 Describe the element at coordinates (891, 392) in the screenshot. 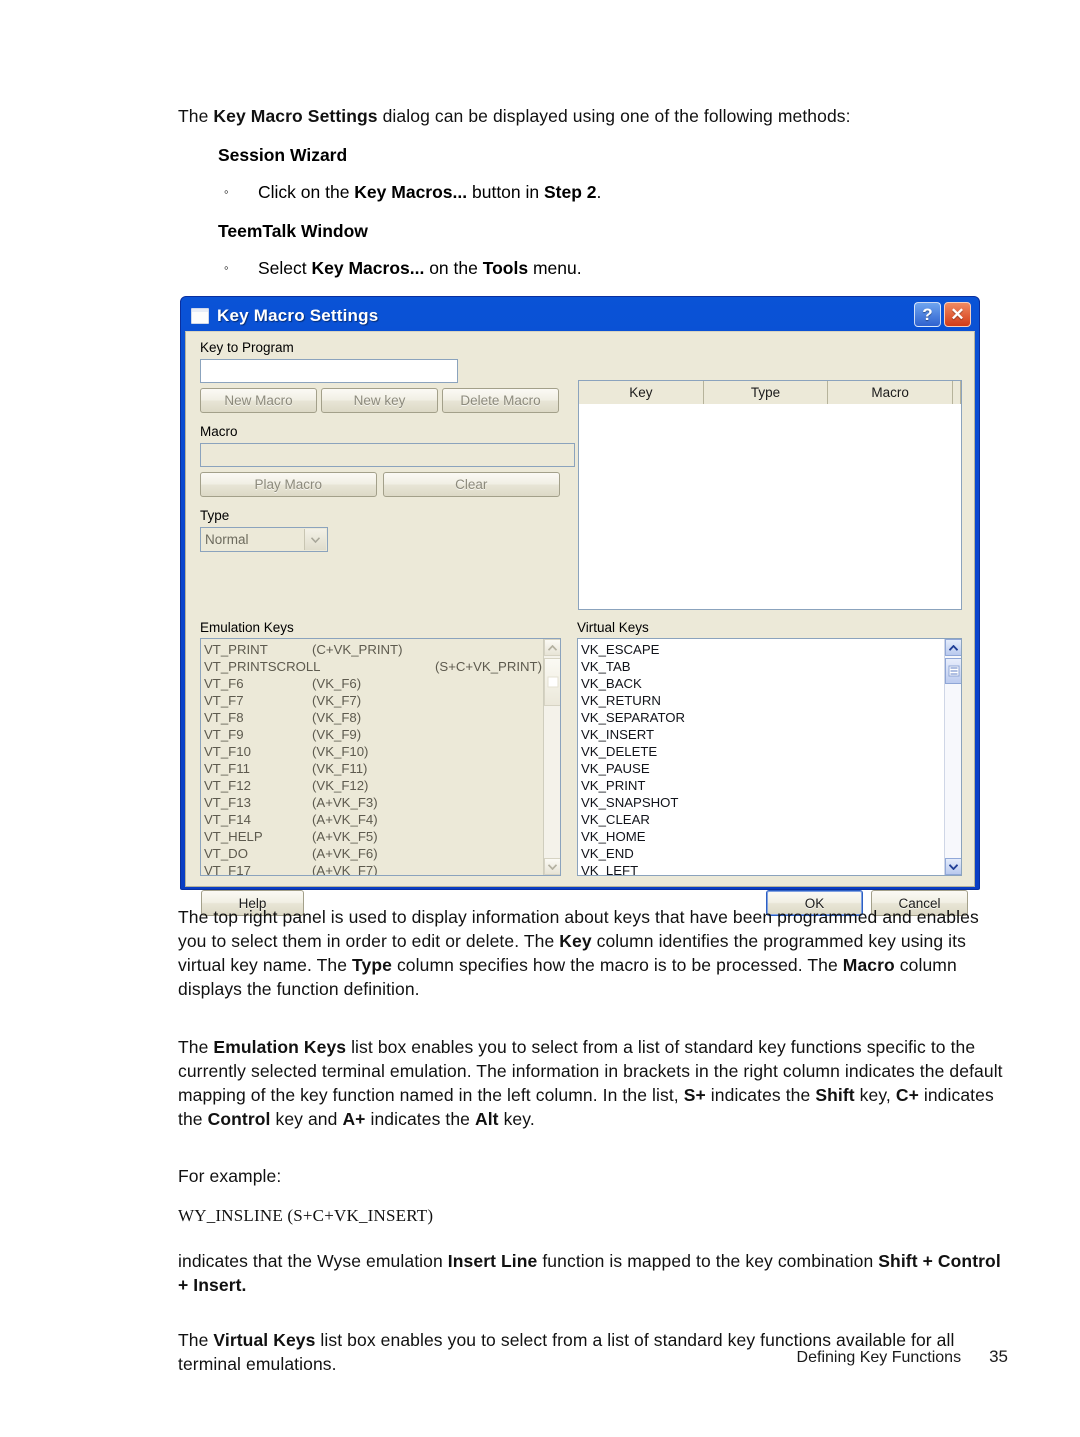

I see `grid-column-macro: Macro` at that location.